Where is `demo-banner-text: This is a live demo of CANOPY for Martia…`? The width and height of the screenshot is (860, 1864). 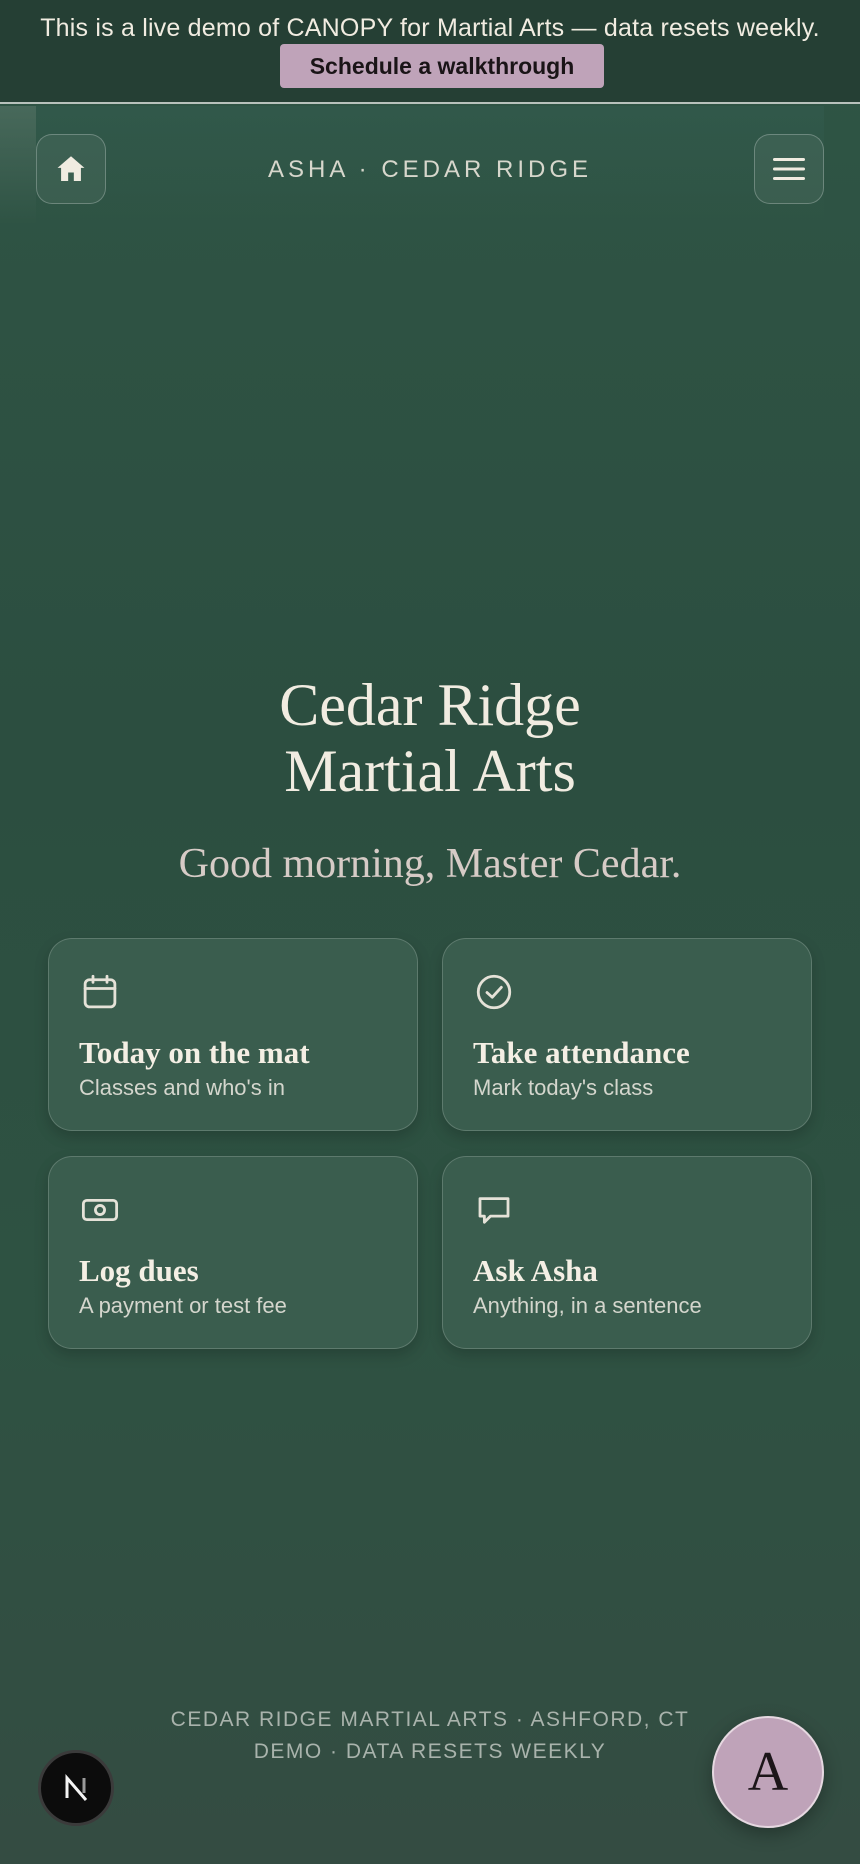 demo-banner-text: This is a live demo of CANOPY for Martia… is located at coordinates (430, 28).